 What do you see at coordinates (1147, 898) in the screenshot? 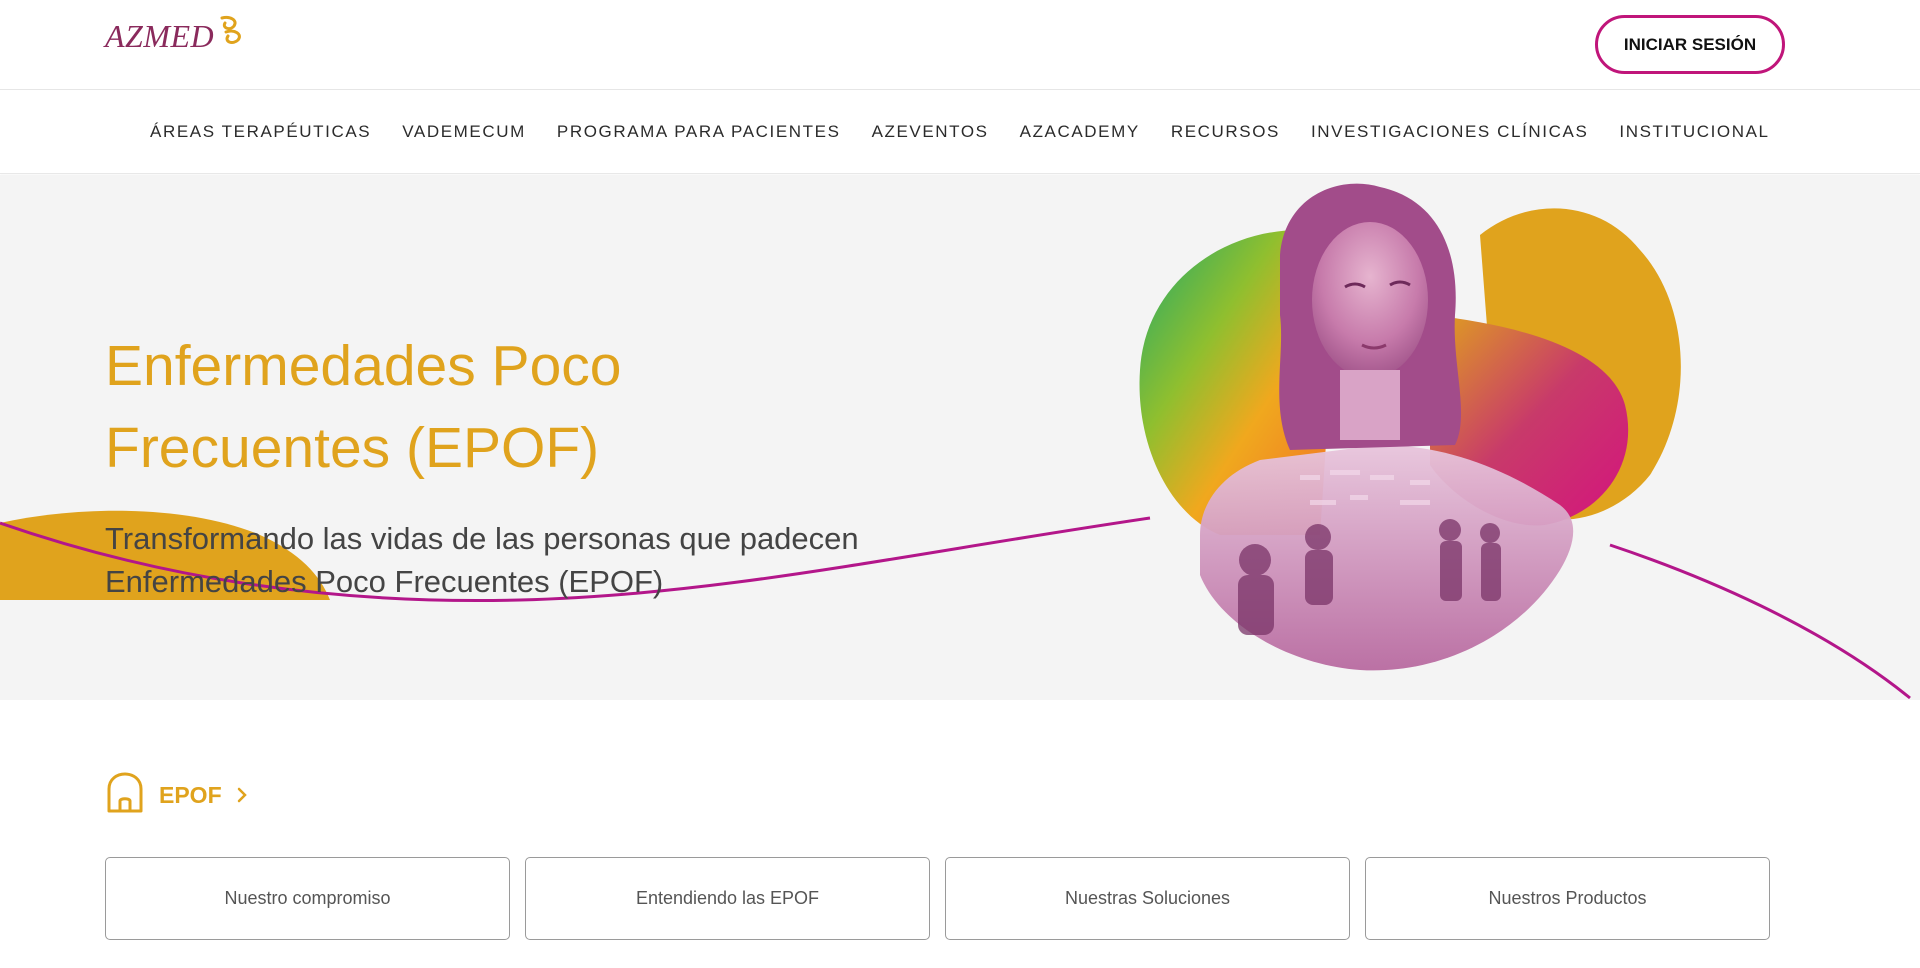
I see `tab-nuestras-soluciones: Nuestras Soluciones` at bounding box center [1147, 898].